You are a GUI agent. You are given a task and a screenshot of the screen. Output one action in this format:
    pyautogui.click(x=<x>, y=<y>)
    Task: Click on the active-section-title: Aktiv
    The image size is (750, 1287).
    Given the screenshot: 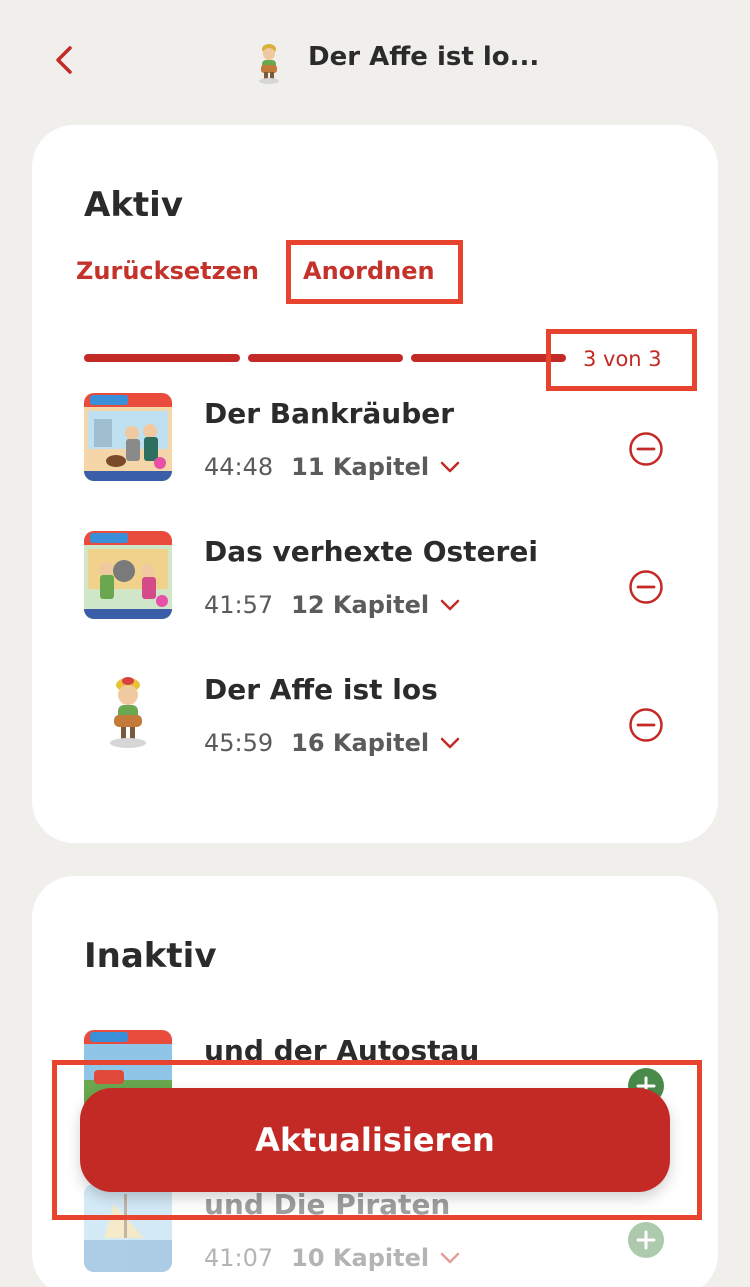 What is the action you would take?
    pyautogui.click(x=133, y=205)
    